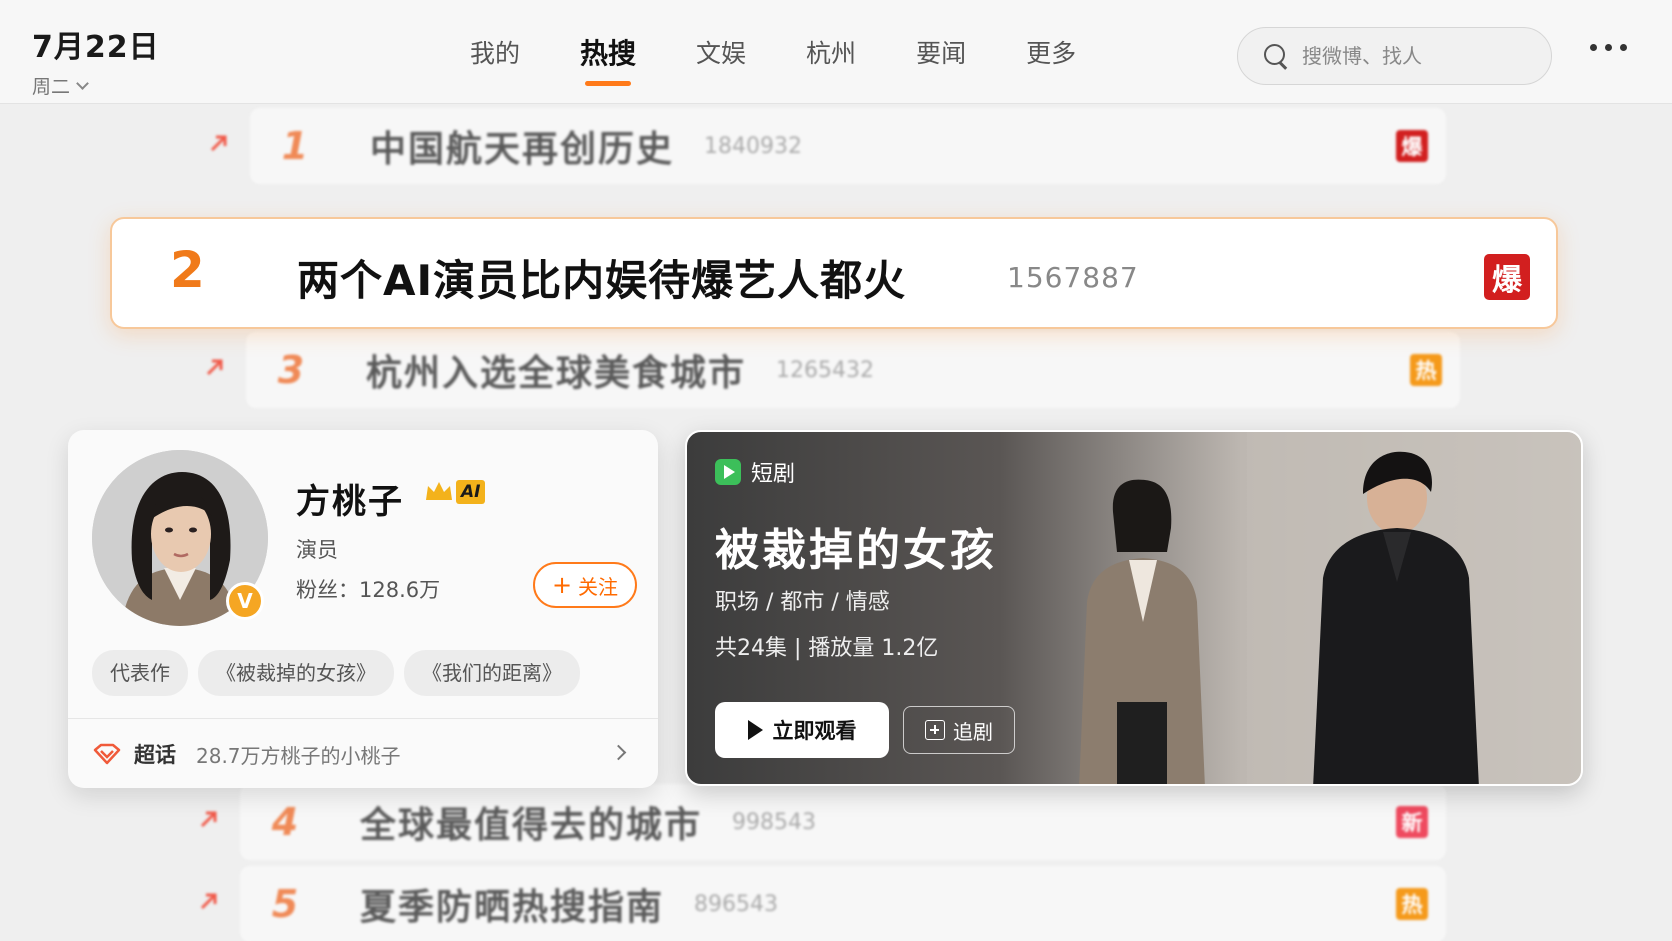  I want to click on profile-role: 演员, so click(317, 550).